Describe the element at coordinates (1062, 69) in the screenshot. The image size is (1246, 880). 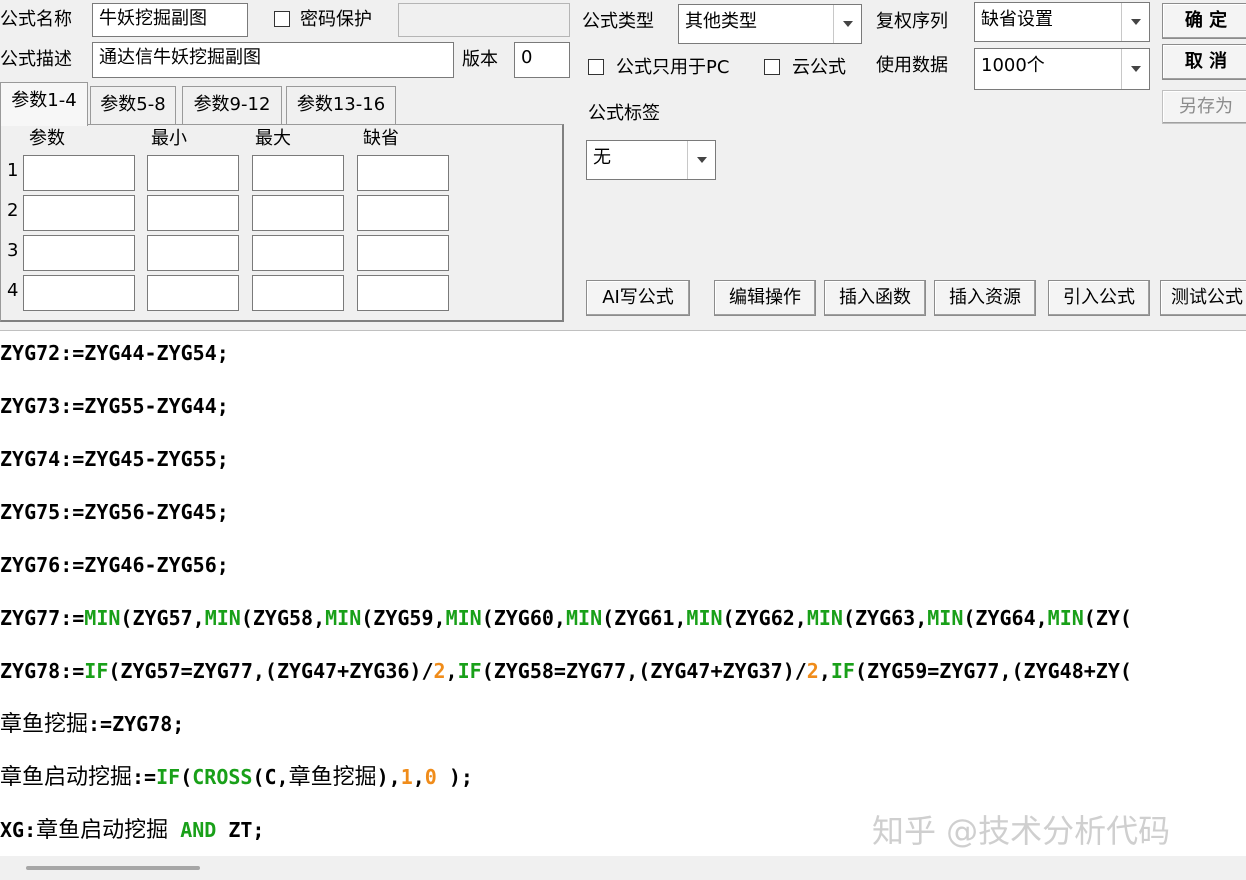
I see `data-count-select: 1000个` at that location.